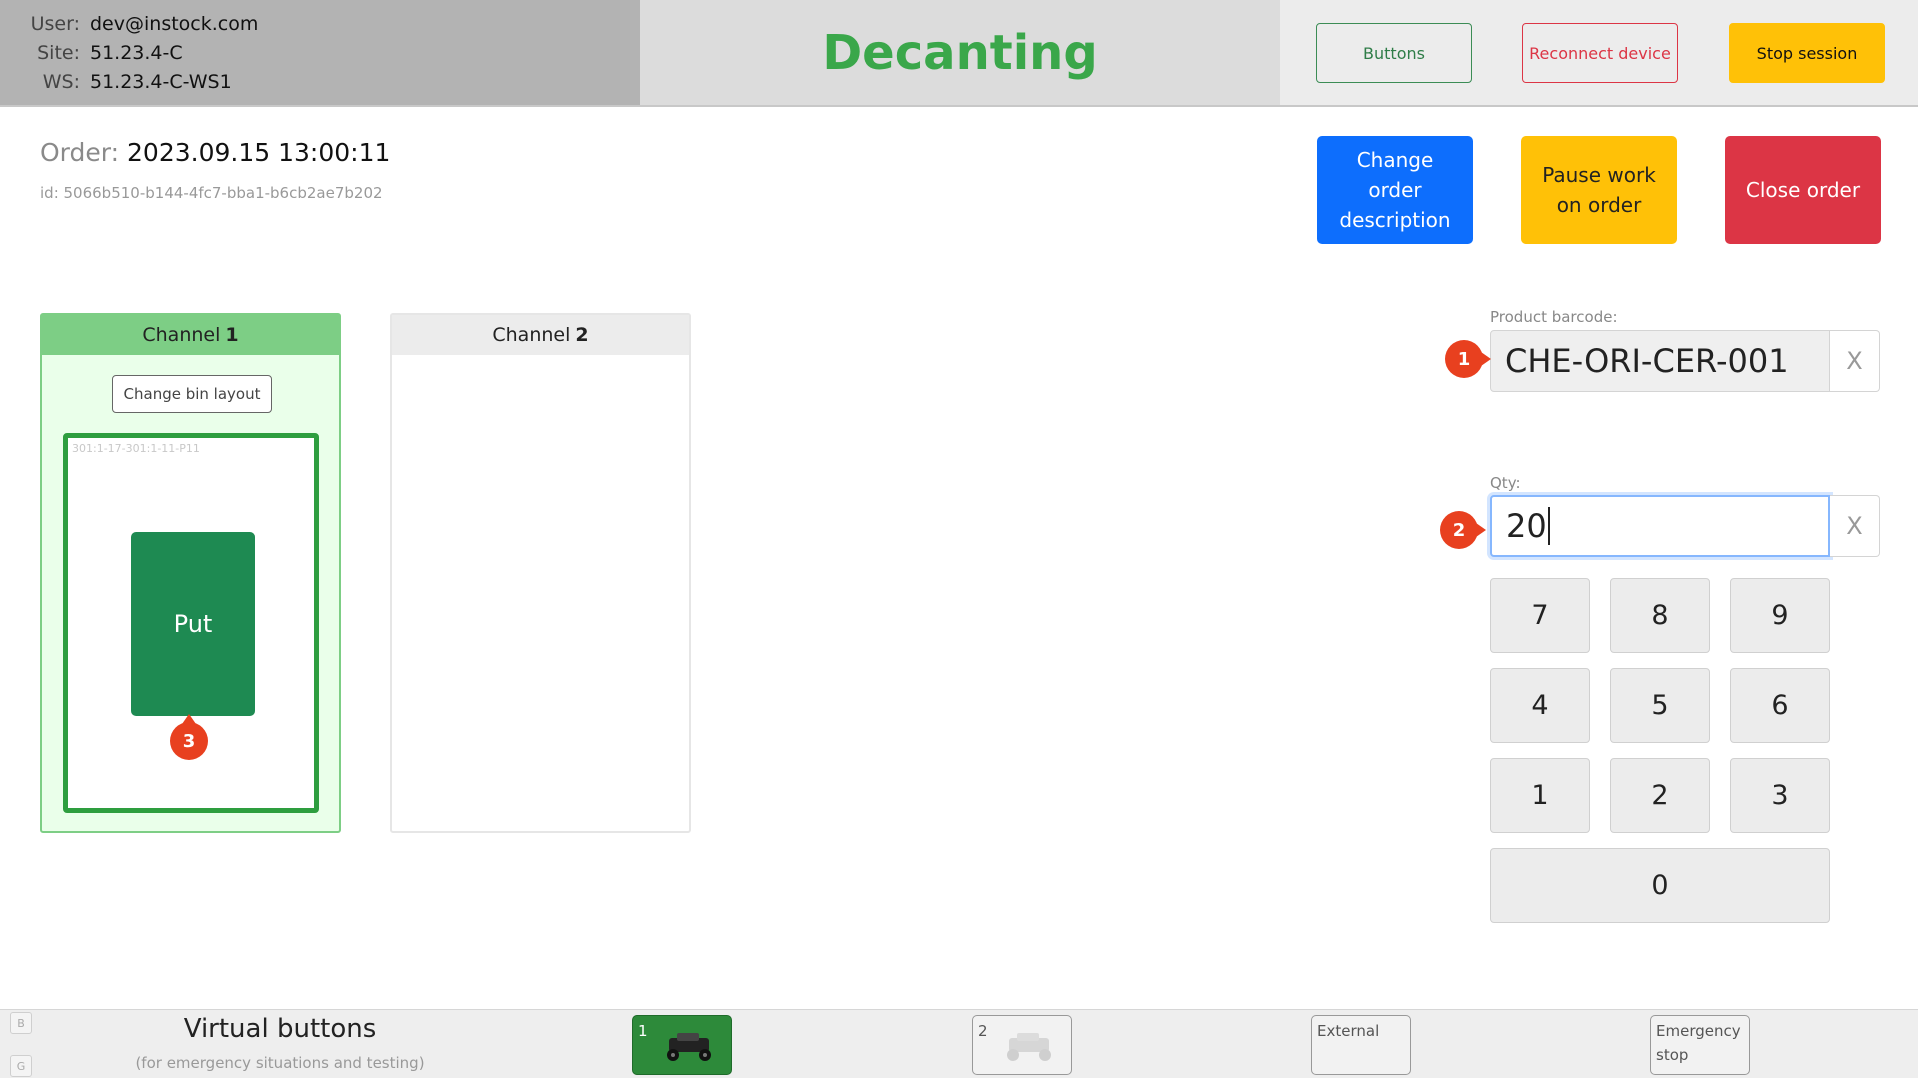  What do you see at coordinates (259, 152) in the screenshot?
I see `order-value: 2023.09.15 13:00:11` at bounding box center [259, 152].